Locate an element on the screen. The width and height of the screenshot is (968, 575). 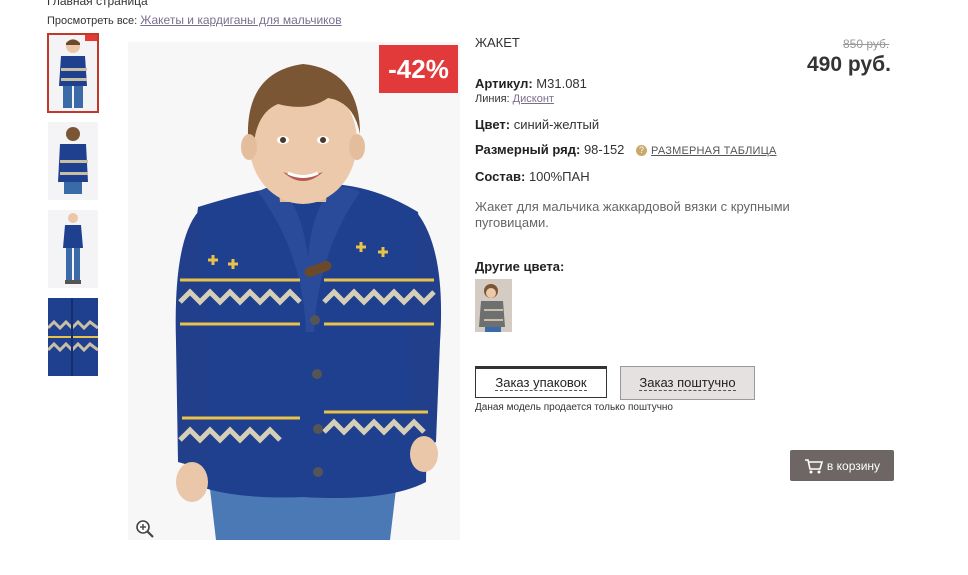
thumbnail-list is located at coordinates (73, 209).